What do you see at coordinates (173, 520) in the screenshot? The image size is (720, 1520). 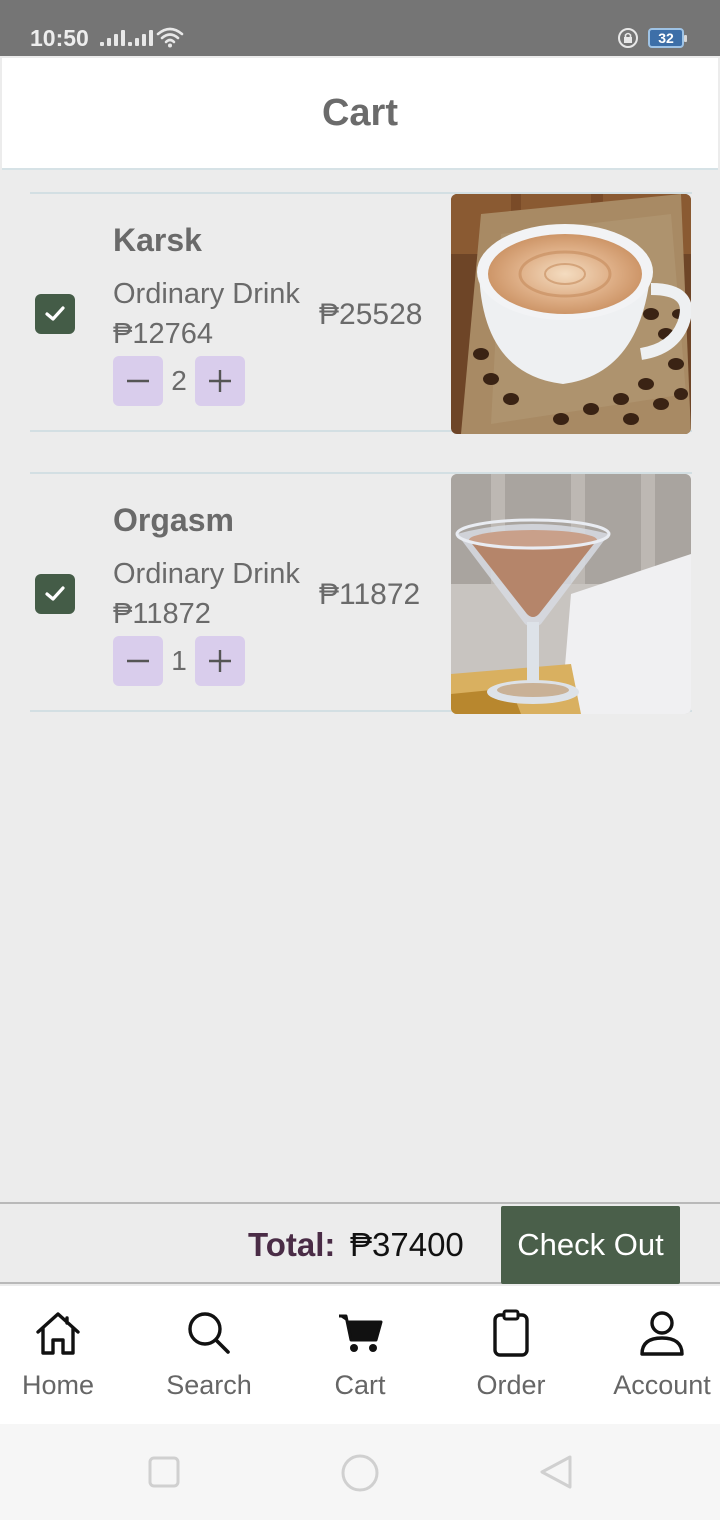 I see `item-name: Orgasm` at bounding box center [173, 520].